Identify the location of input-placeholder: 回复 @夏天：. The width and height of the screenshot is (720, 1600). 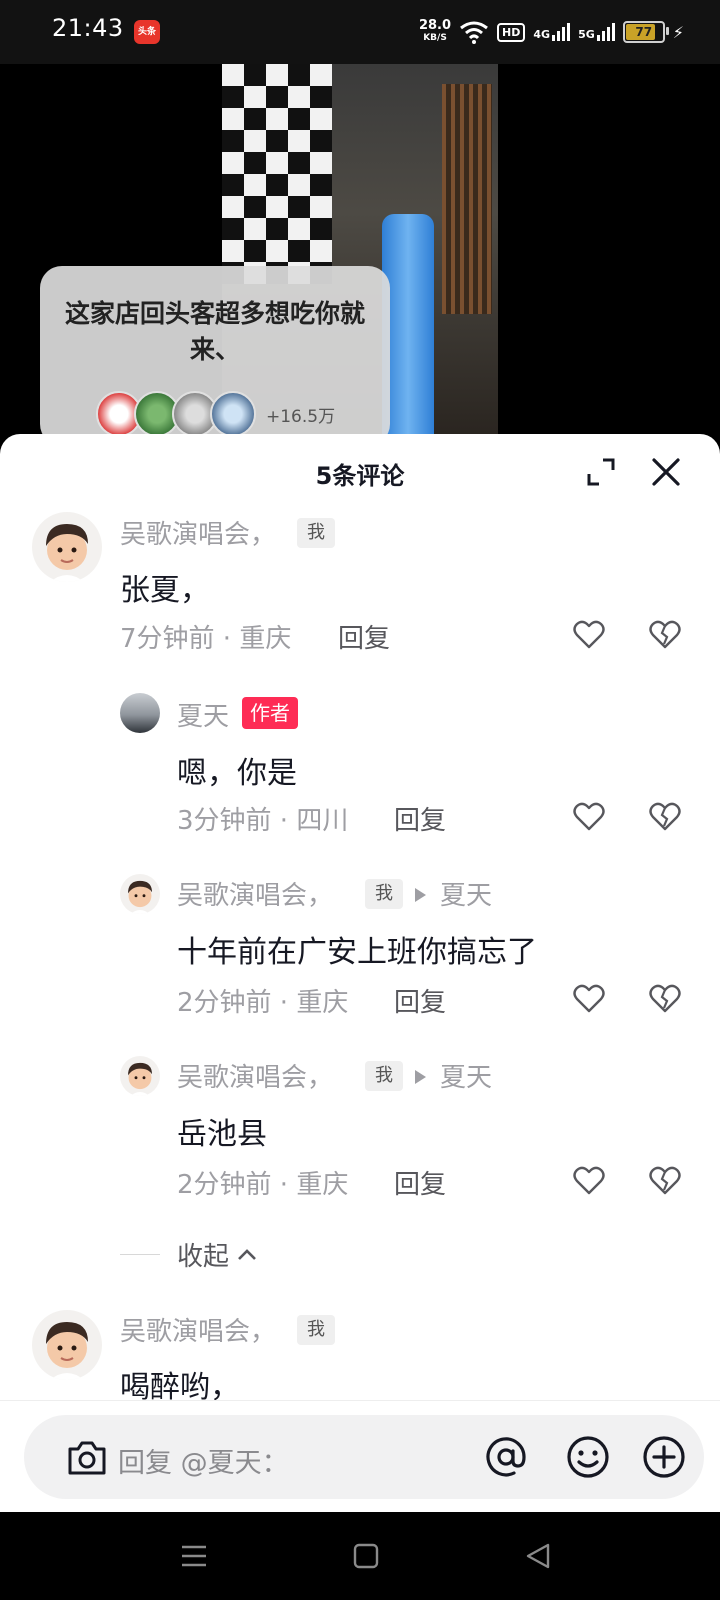
(203, 1460).